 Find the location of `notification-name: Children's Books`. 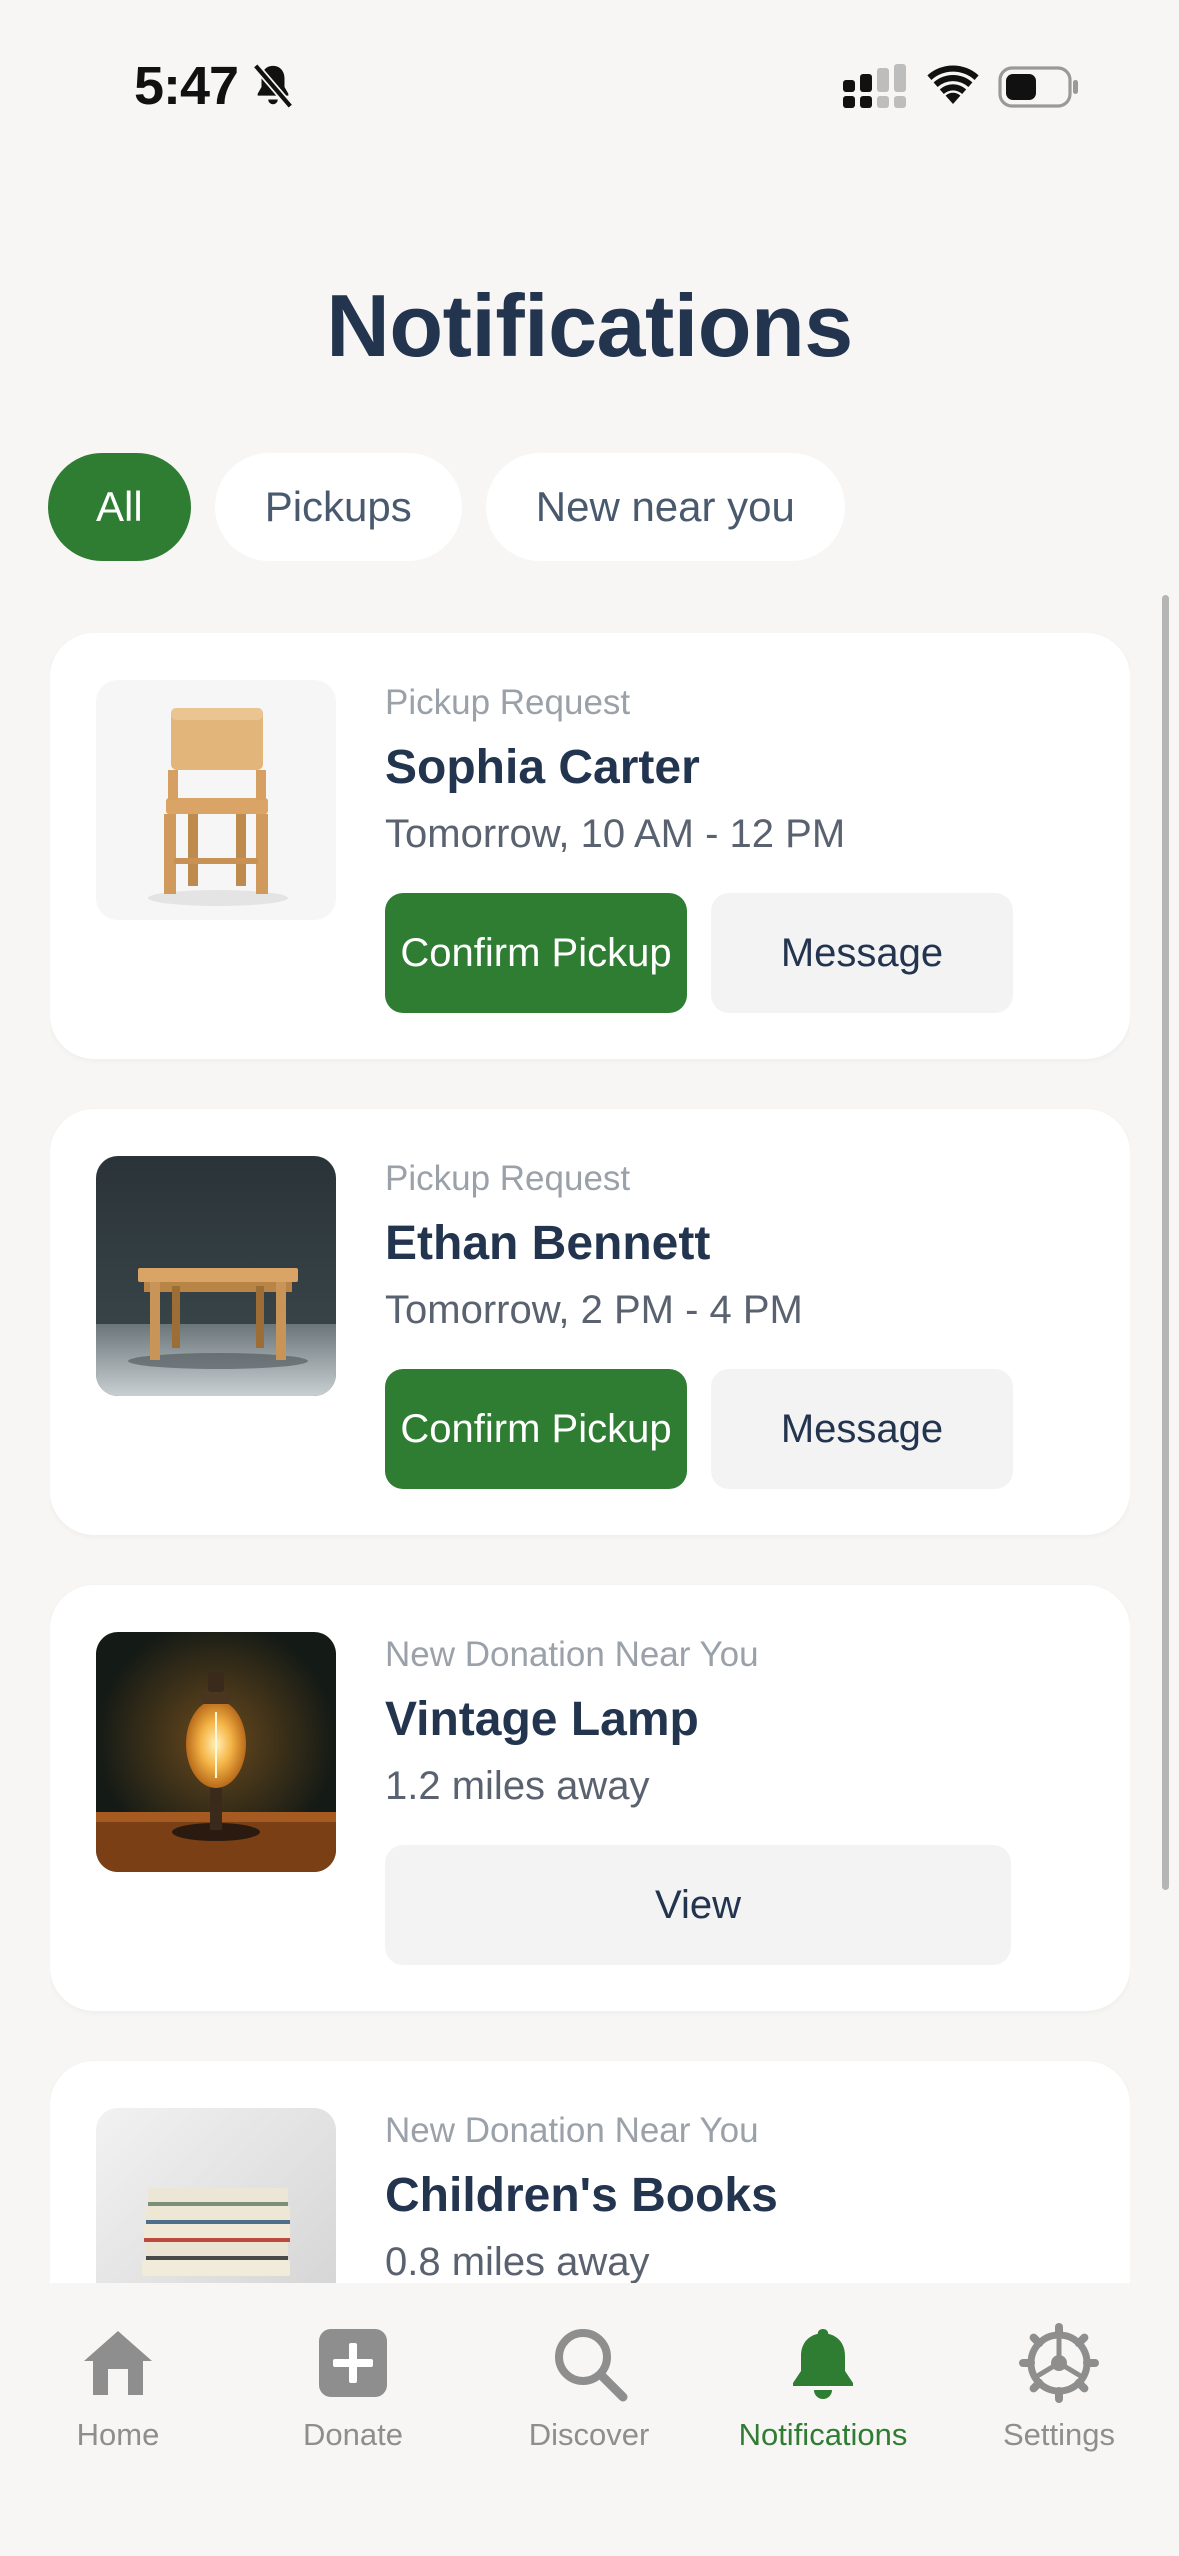

notification-name: Children's Books is located at coordinates (581, 2195).